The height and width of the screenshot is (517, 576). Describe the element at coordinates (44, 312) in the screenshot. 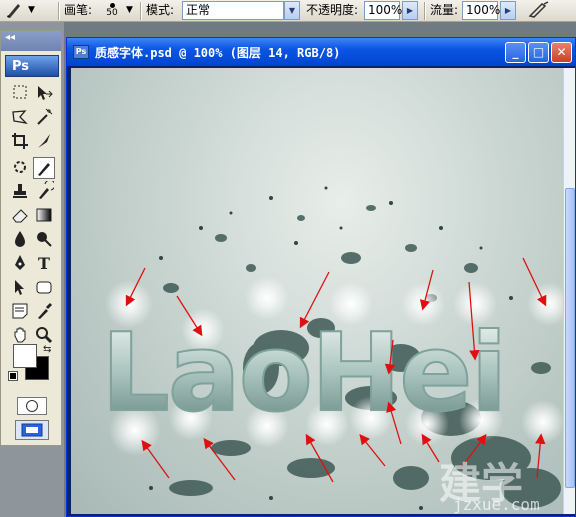

I see `eyedropper-tool-icon` at that location.